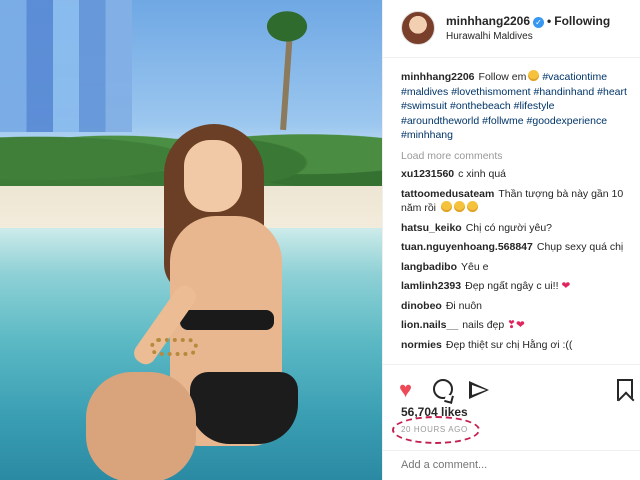 The width and height of the screenshot is (640, 480). What do you see at coordinates (213, 176) in the screenshot?
I see `face` at bounding box center [213, 176].